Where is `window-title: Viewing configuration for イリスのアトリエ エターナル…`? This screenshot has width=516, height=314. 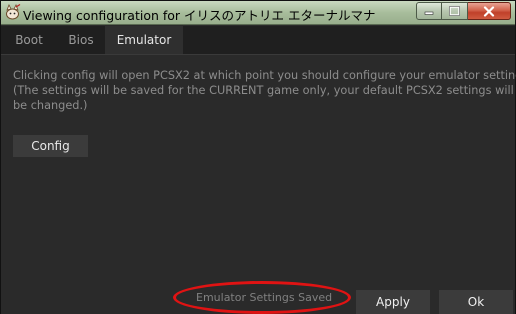 window-title: Viewing configuration for イリスのアトリエ エターナル… is located at coordinates (199, 15).